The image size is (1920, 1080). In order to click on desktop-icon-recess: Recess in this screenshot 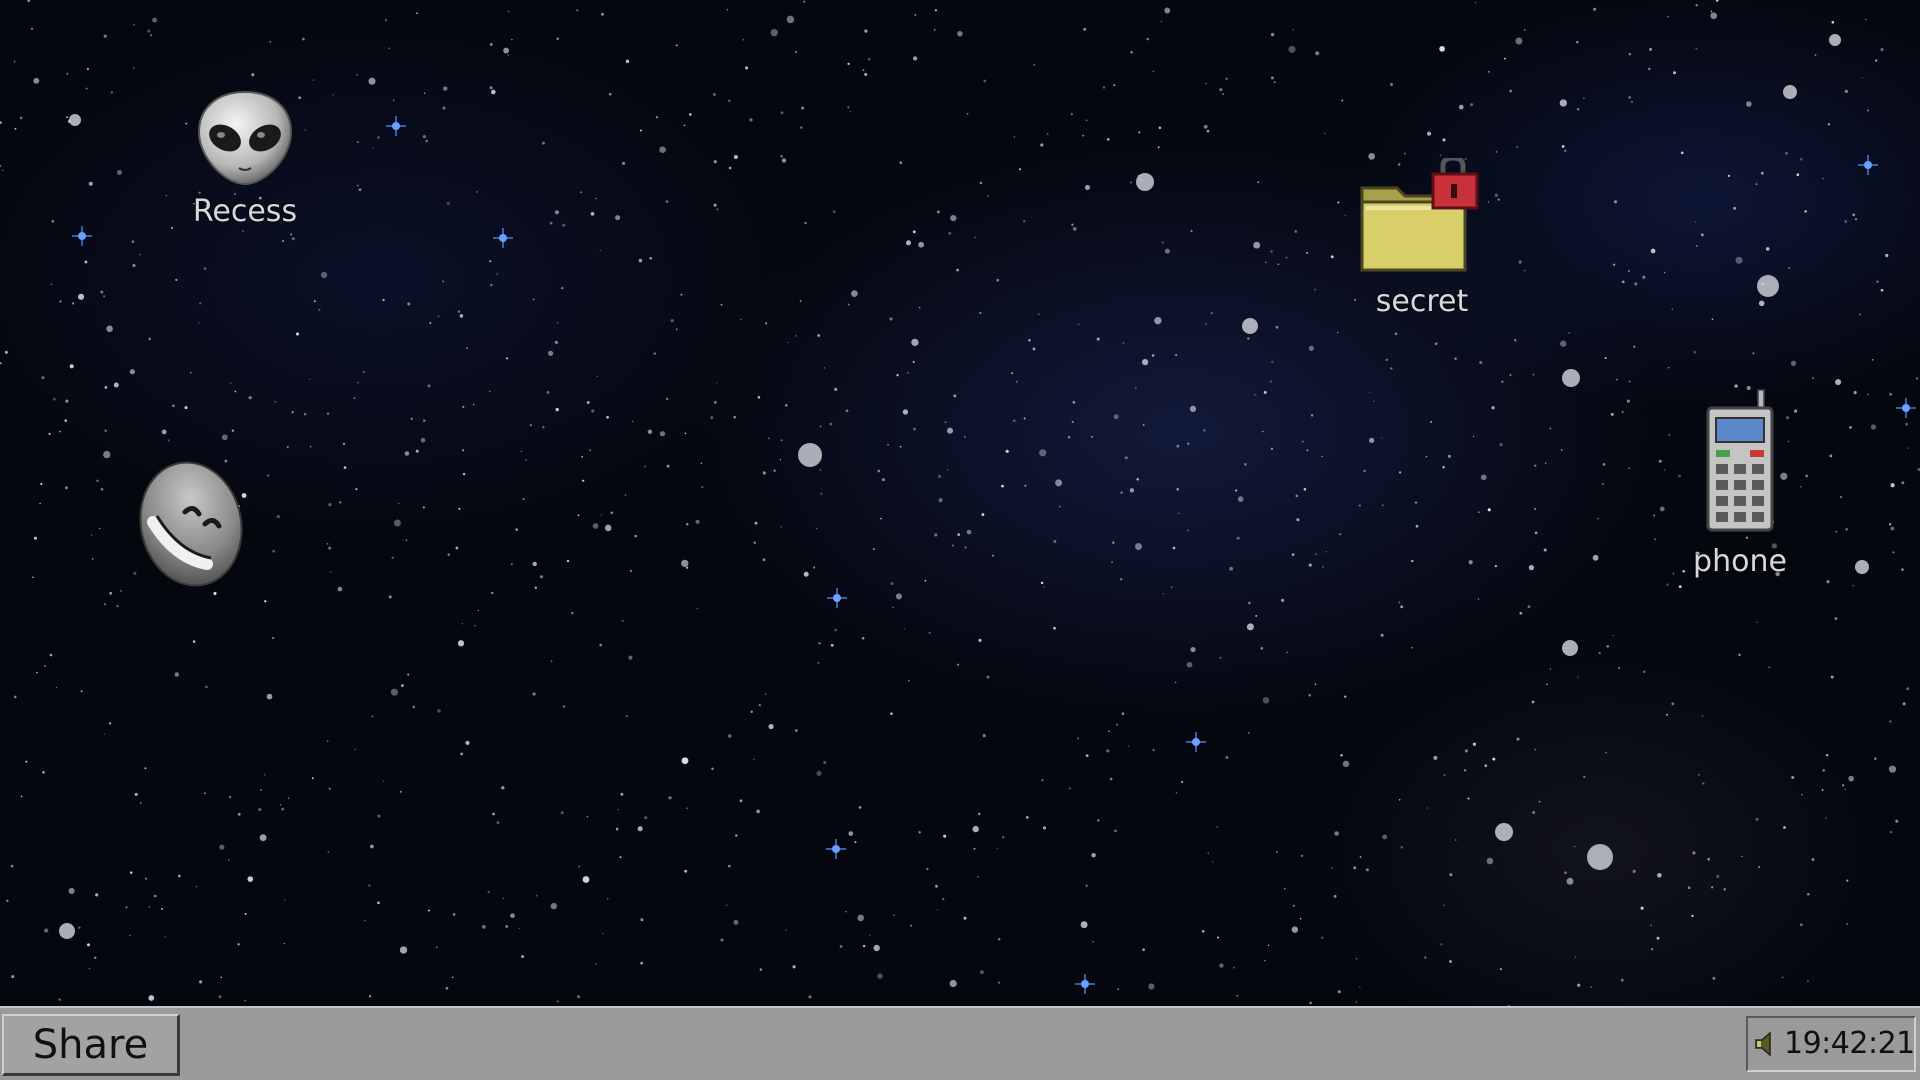, I will do `click(245, 158)`.